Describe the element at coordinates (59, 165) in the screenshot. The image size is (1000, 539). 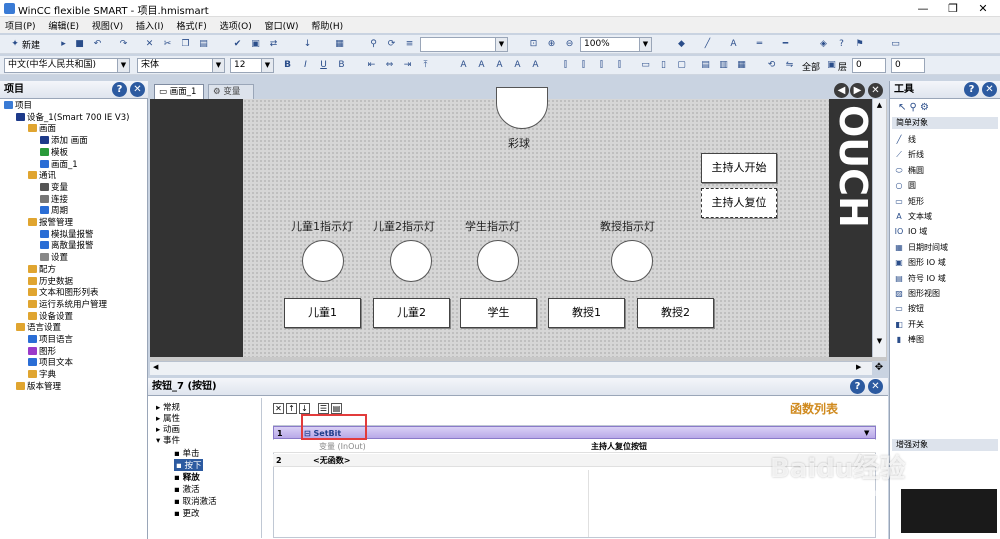
I see `tree-item: 画面_1` at that location.